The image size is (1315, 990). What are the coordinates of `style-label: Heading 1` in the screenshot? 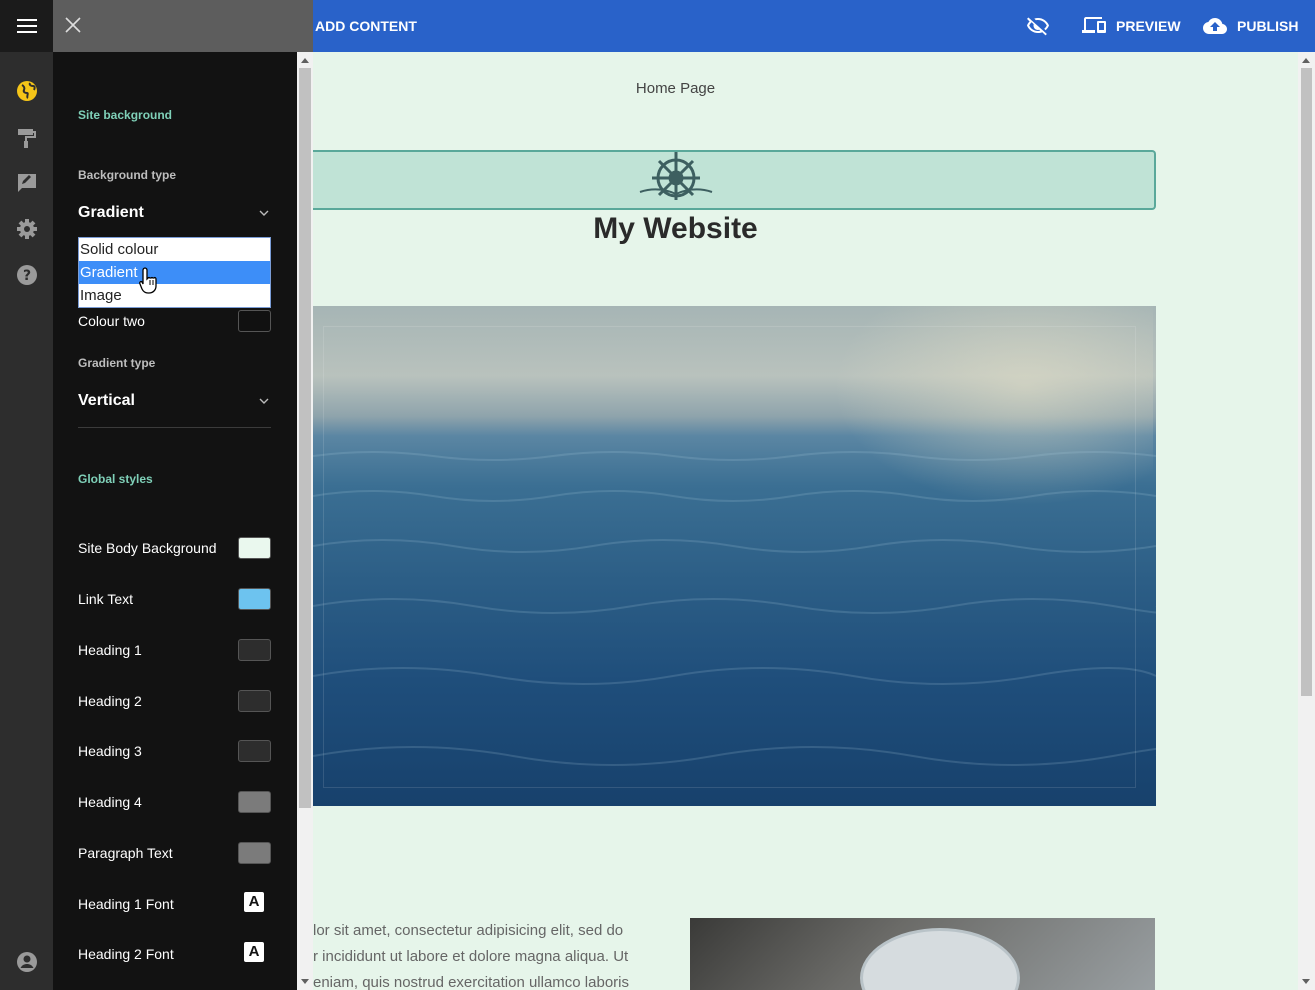 It's located at (110, 650).